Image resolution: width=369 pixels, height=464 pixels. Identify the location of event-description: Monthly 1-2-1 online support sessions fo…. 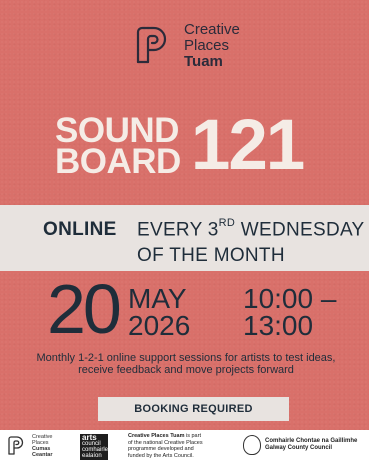
(186, 364).